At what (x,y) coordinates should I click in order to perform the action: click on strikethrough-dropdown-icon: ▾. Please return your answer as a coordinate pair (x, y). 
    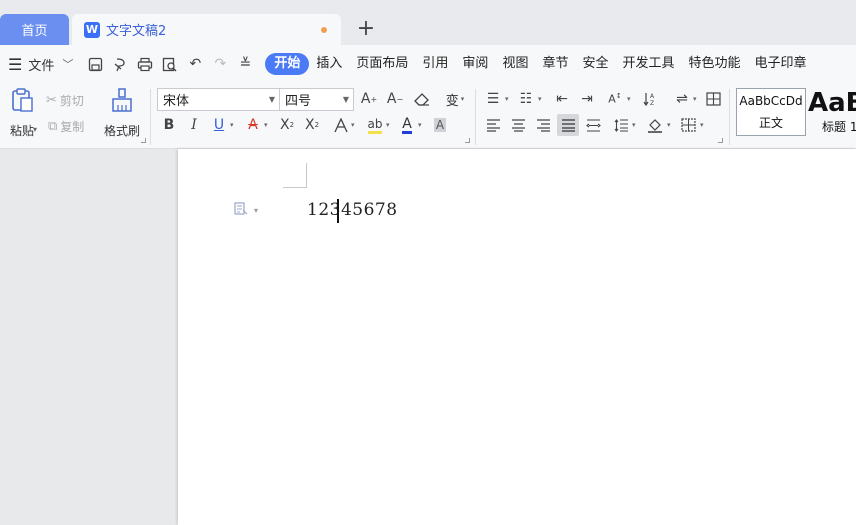
    Looking at the image, I should click on (266, 125).